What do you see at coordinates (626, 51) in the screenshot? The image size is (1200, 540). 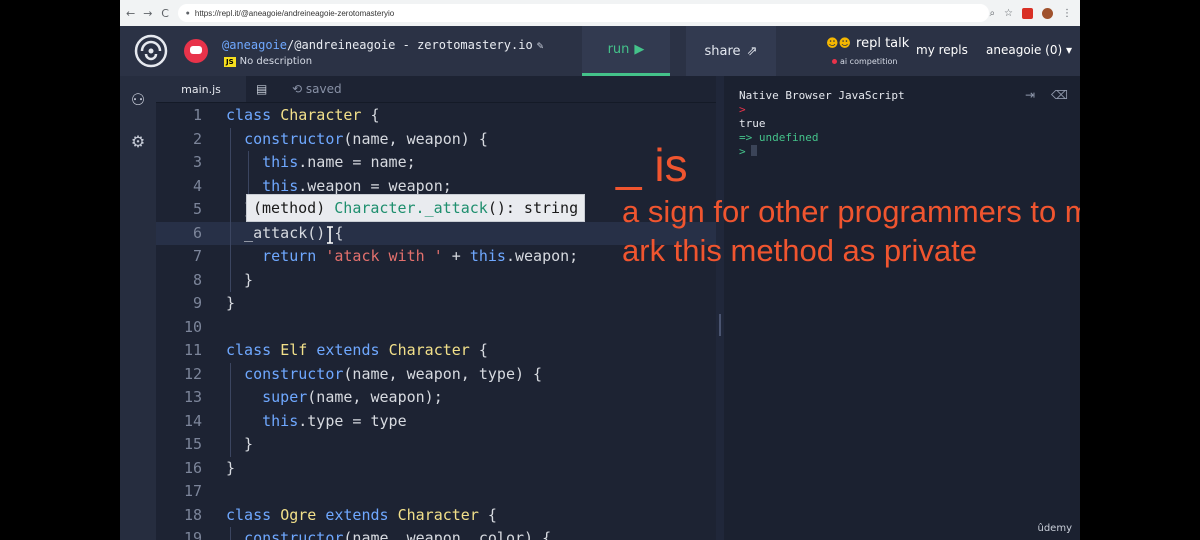 I see `run-button: run ▶` at bounding box center [626, 51].